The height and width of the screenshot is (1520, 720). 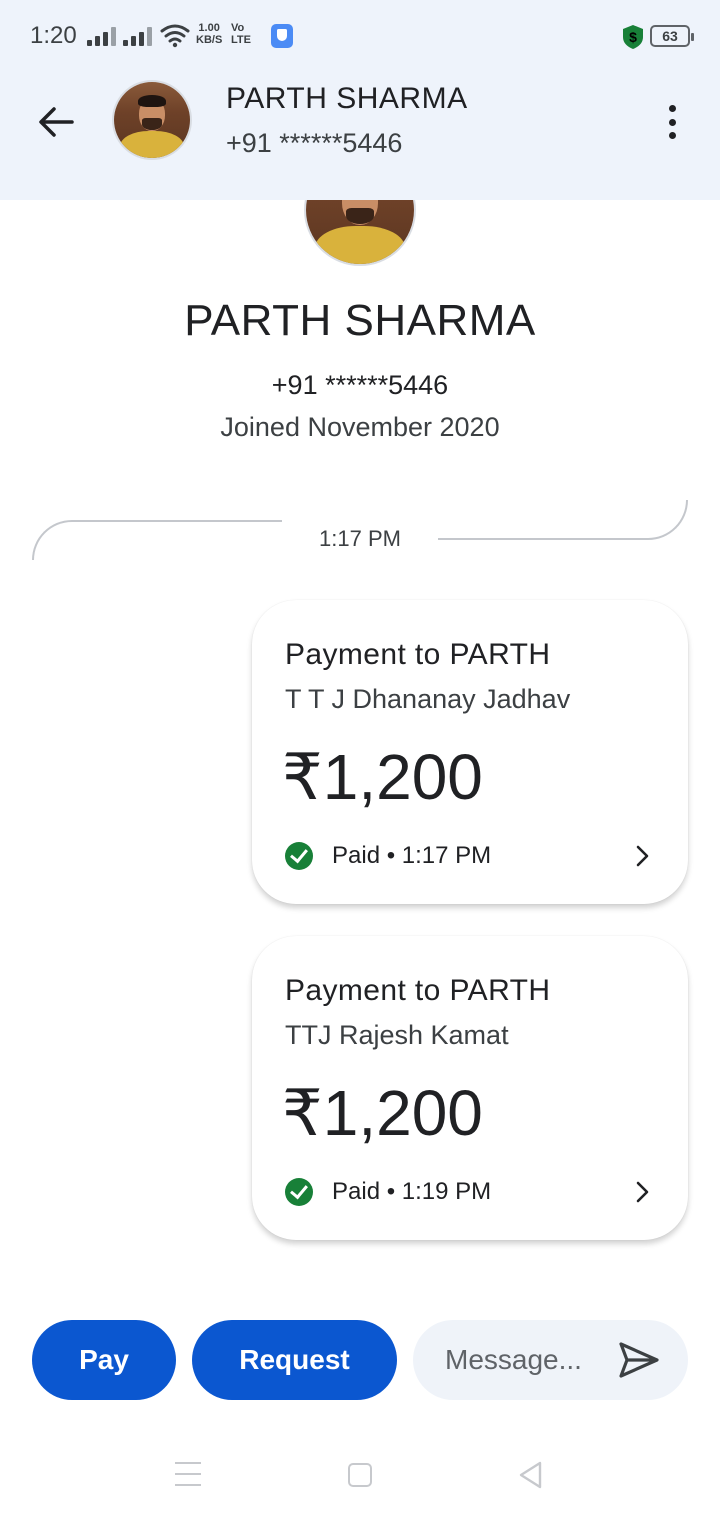 I want to click on back-triangle-icon, so click(x=531, y=1475).